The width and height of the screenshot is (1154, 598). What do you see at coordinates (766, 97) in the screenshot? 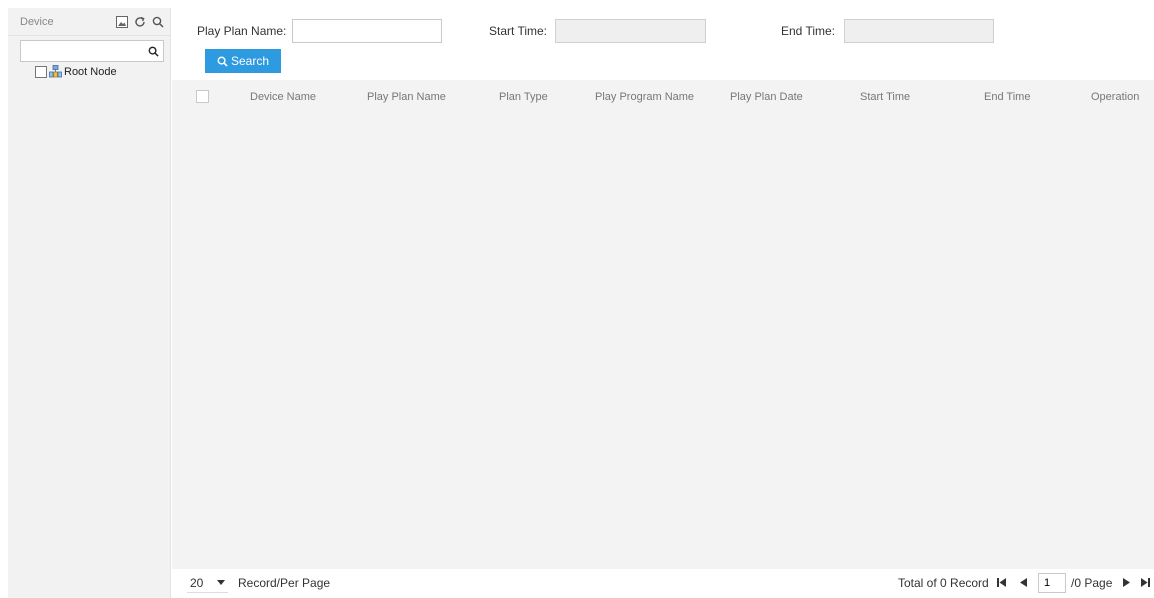
I see `column-header: Play Plan Date` at bounding box center [766, 97].